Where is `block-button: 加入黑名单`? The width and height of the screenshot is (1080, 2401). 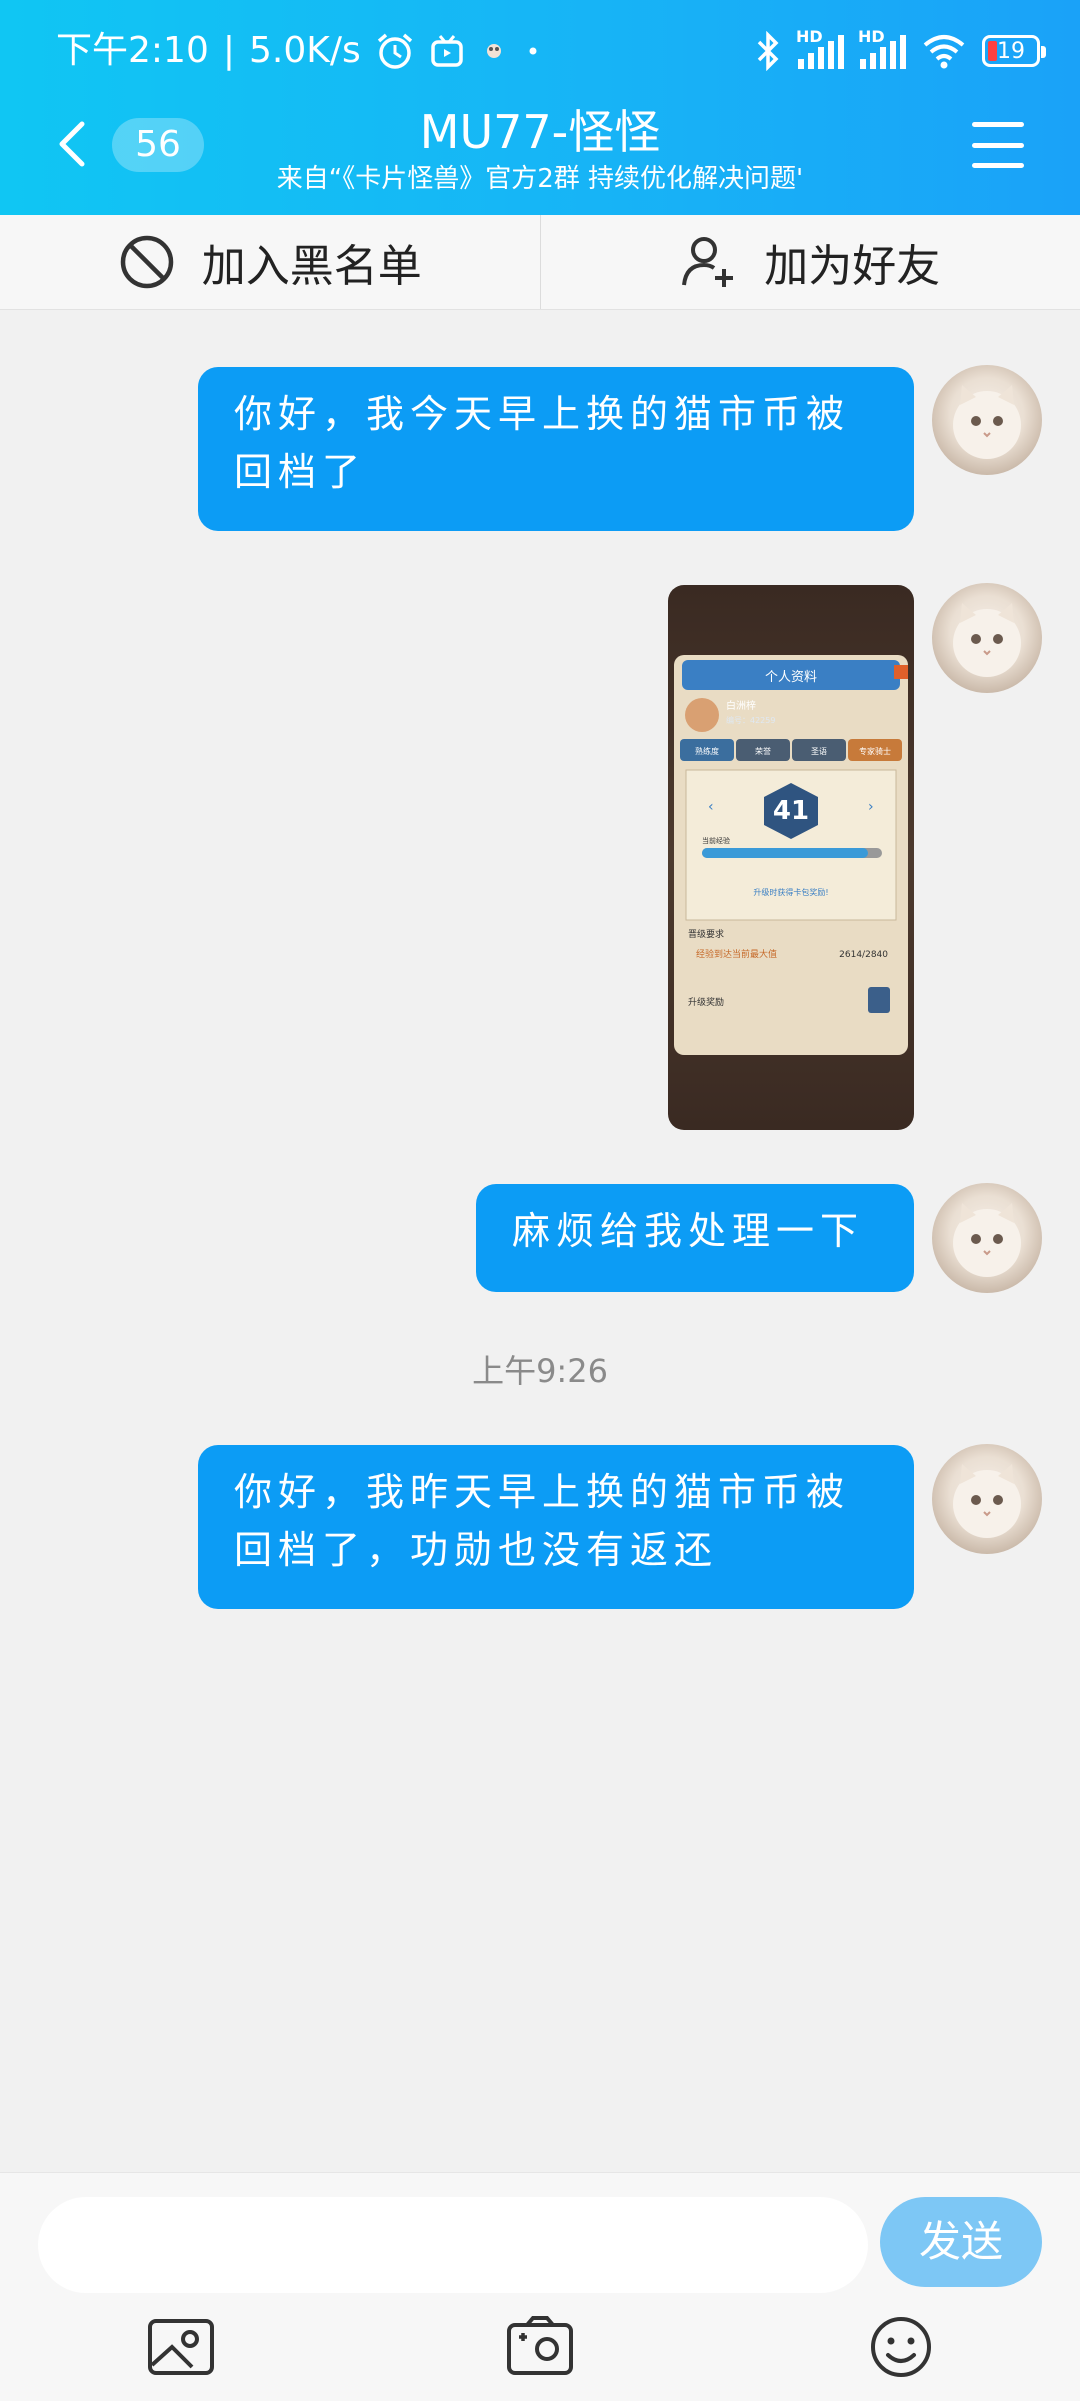
block-button: 加入黑名单 is located at coordinates (270, 262).